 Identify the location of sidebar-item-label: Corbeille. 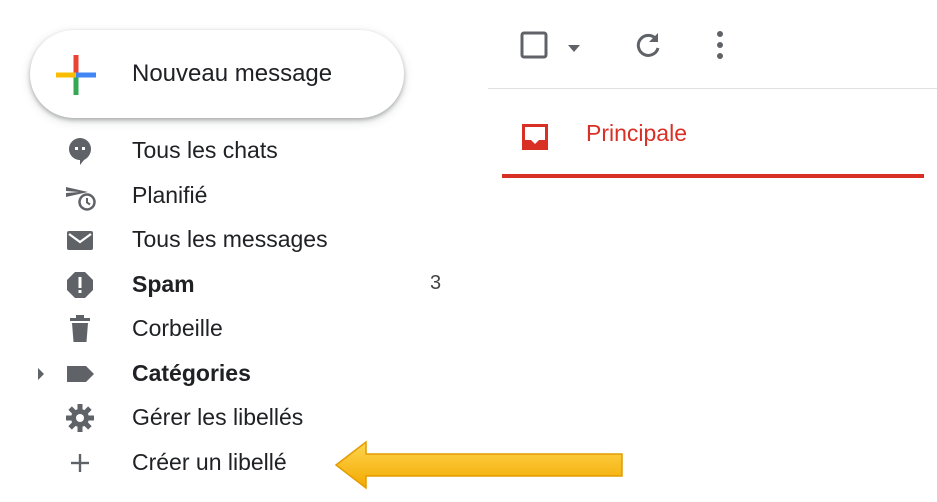
(177, 328).